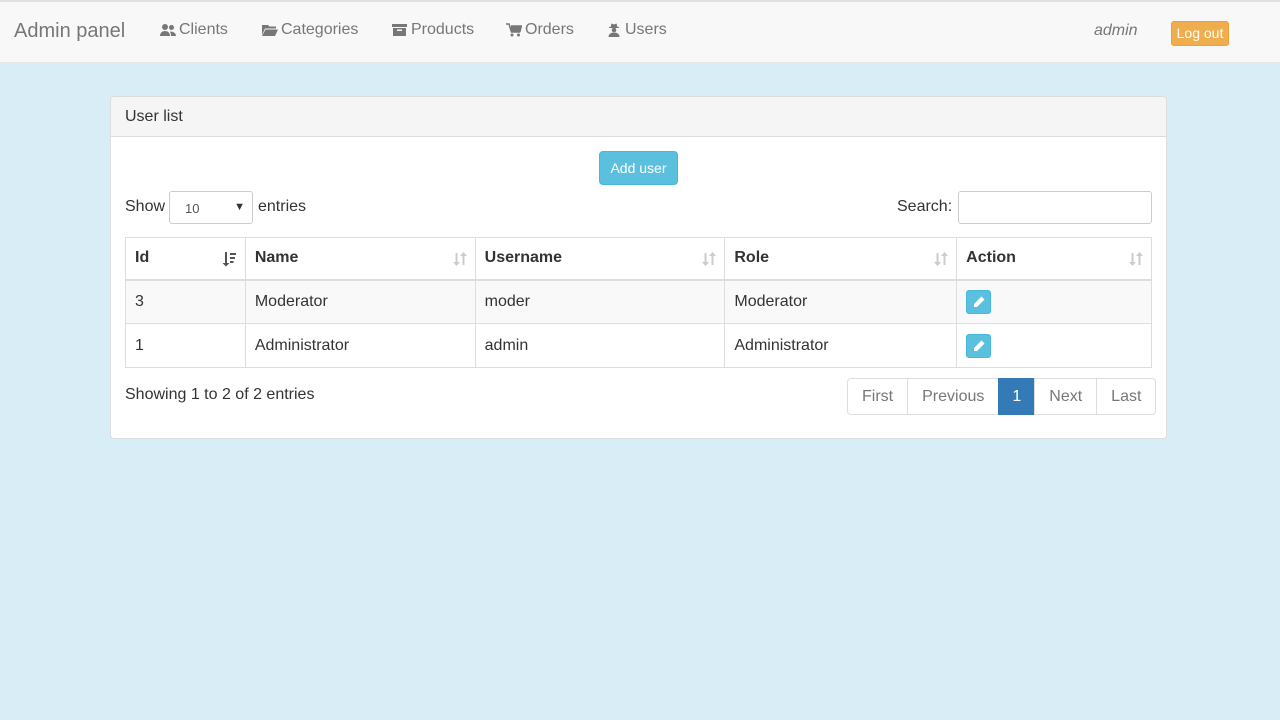  Describe the element at coordinates (168, 30) in the screenshot. I see `users-icon` at that location.